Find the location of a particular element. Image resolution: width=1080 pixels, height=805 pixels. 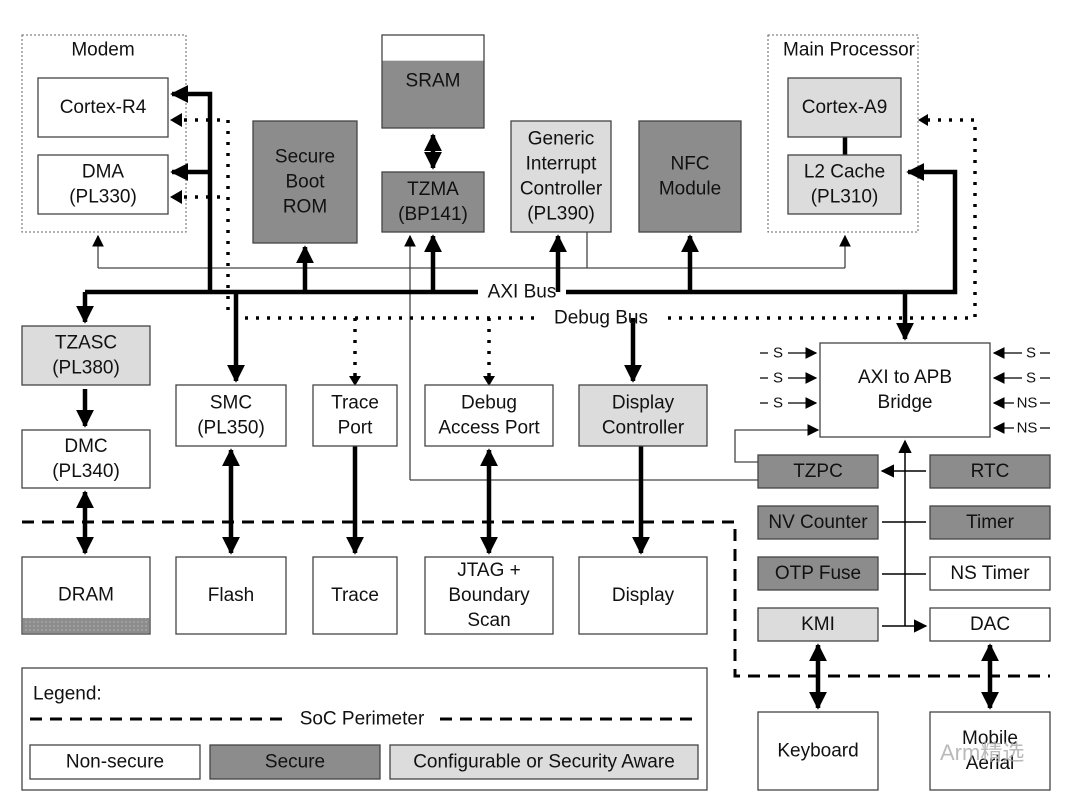

block-label: Cortex-R4 is located at coordinates (103, 107).